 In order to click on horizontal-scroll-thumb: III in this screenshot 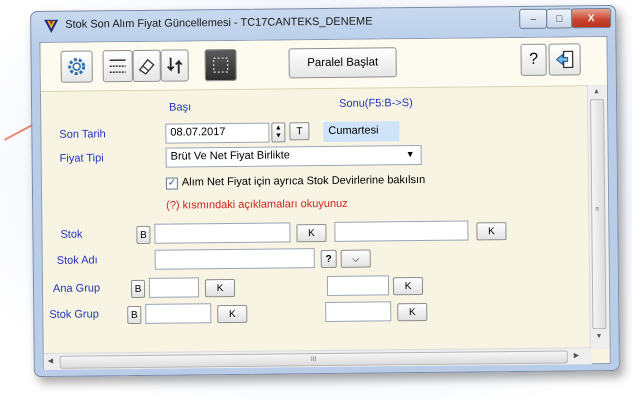, I will do `click(314, 359)`.